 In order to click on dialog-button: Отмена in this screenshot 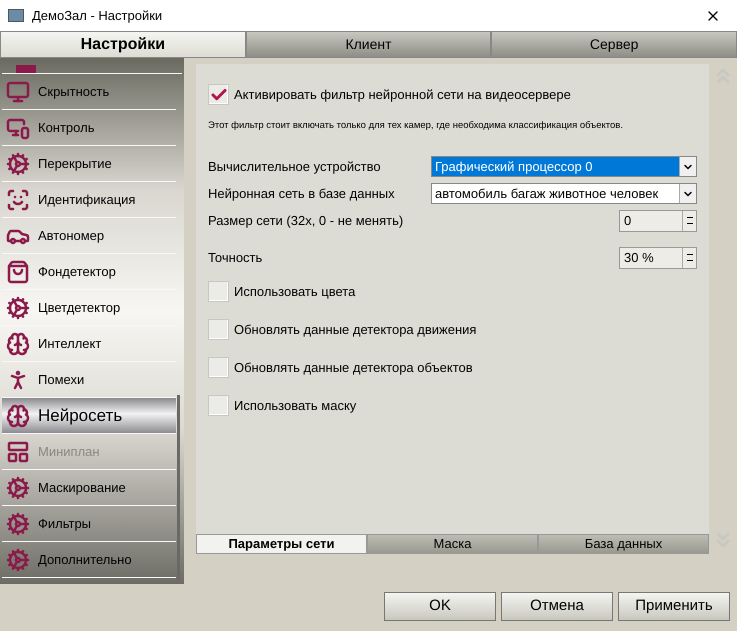, I will do `click(557, 606)`.